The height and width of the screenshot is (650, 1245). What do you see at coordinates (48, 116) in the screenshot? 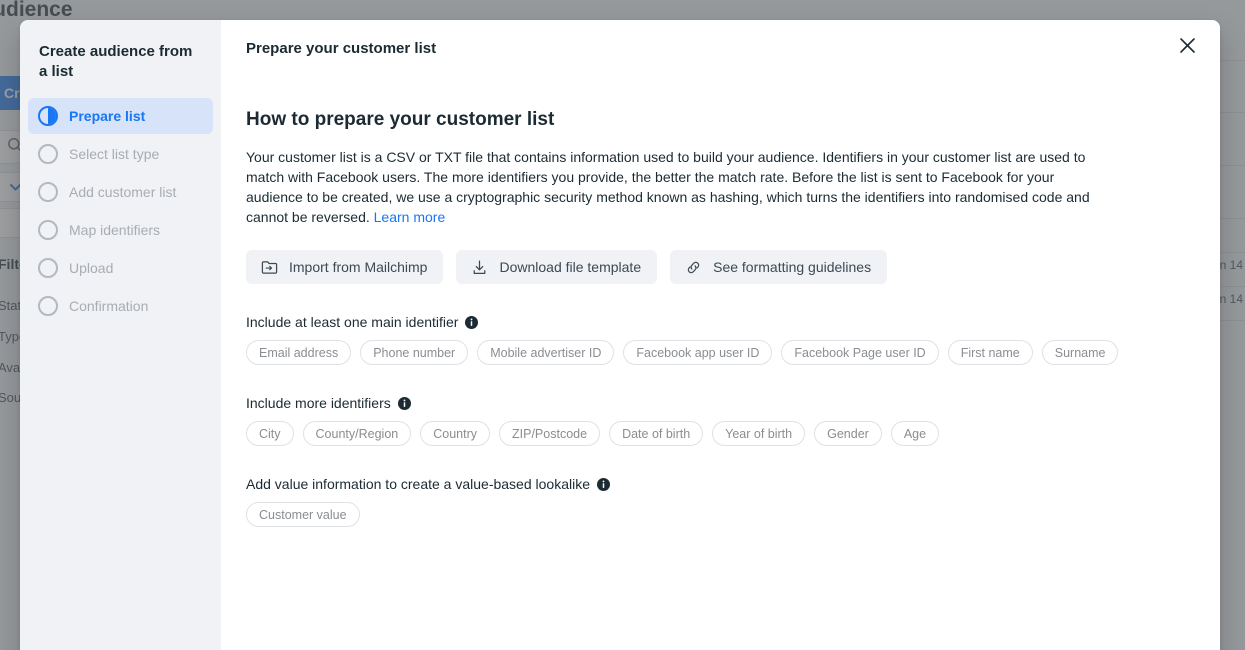
I see `half-filled-circle-icon` at bounding box center [48, 116].